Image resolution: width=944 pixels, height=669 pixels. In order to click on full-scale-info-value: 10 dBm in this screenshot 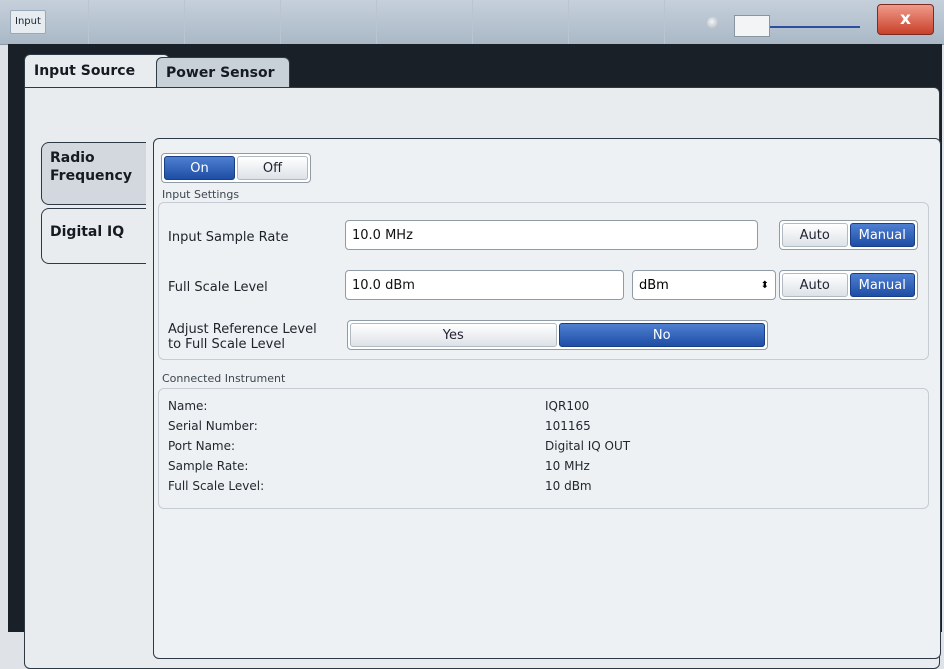, I will do `click(568, 486)`.